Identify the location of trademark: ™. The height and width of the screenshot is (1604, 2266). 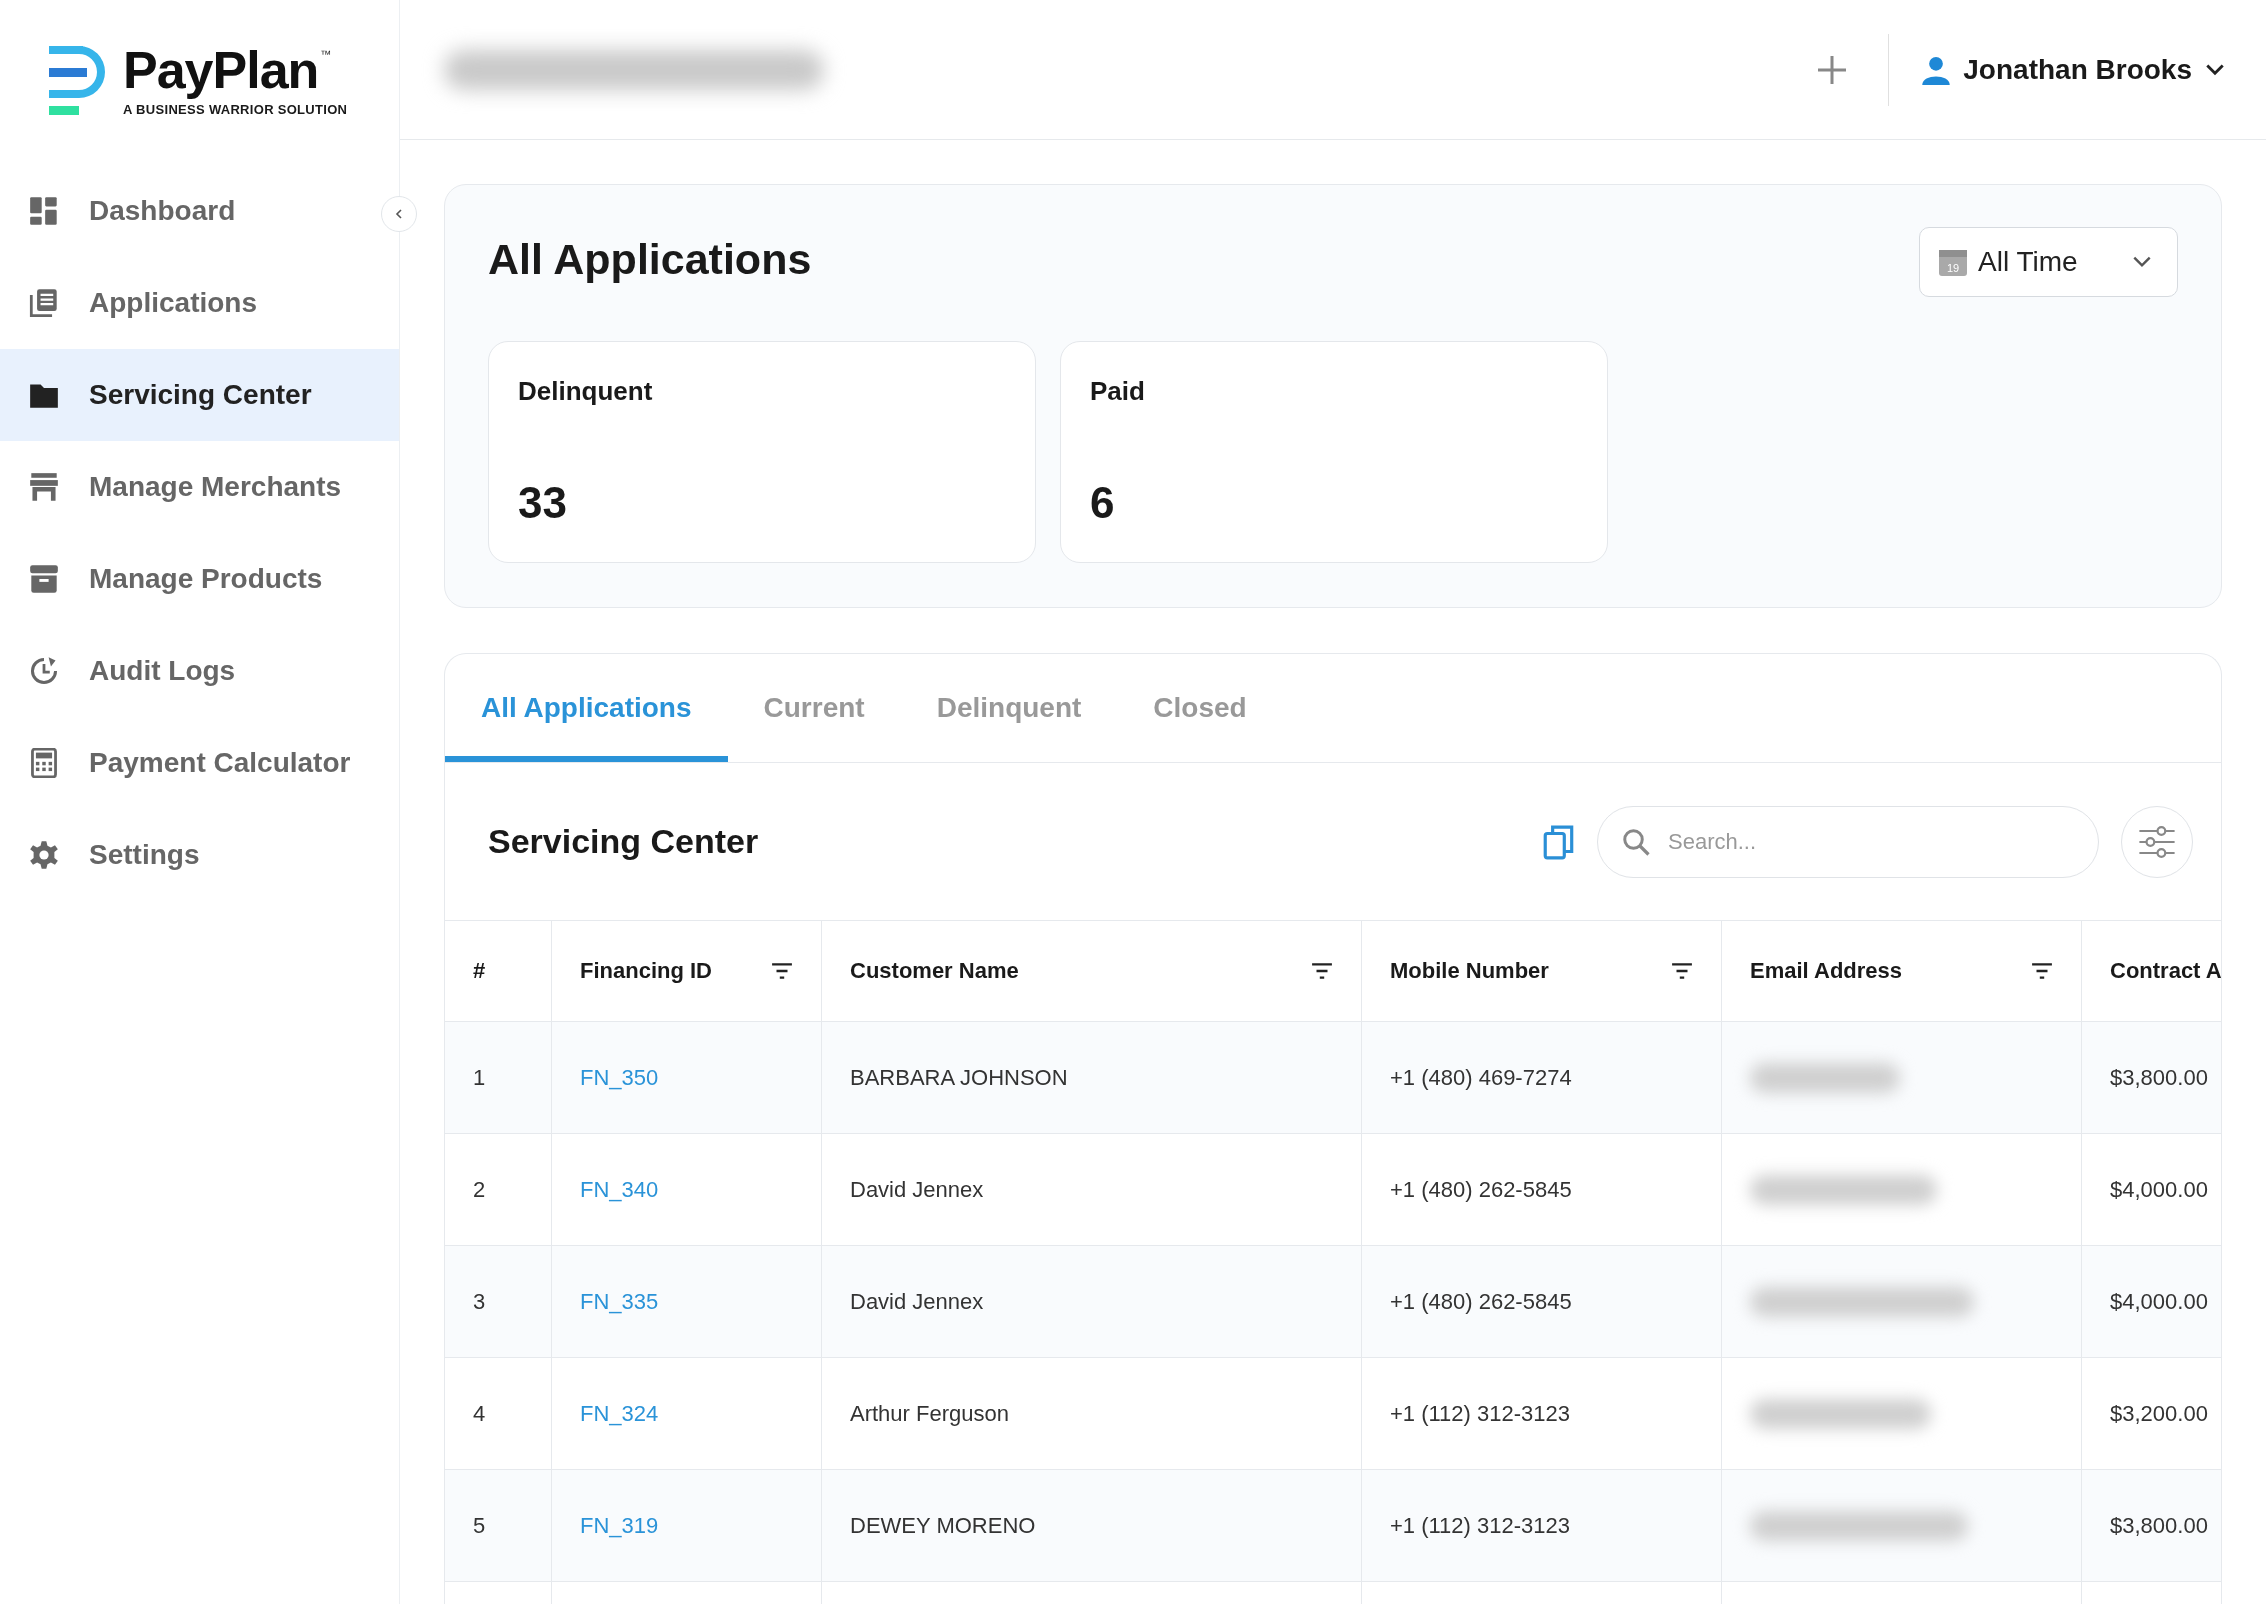
(326, 54).